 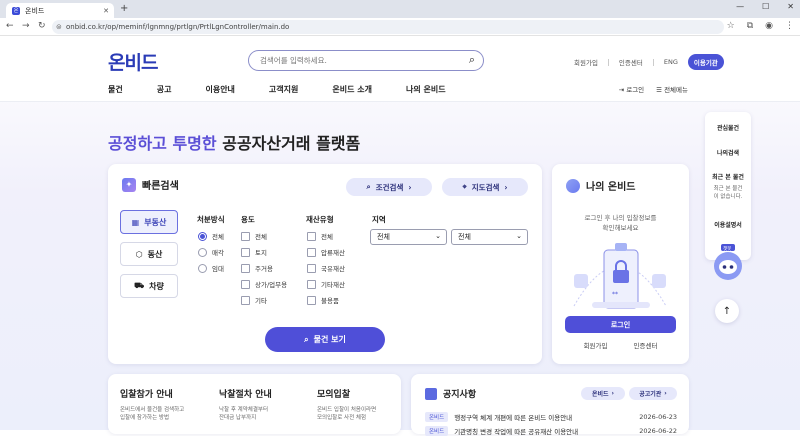 What do you see at coordinates (245, 404) in the screenshot?
I see `guide-winning-procedure: 낙찰절차 안내 낙찰 후 계약체결부터 잔대금 납부까지` at bounding box center [245, 404].